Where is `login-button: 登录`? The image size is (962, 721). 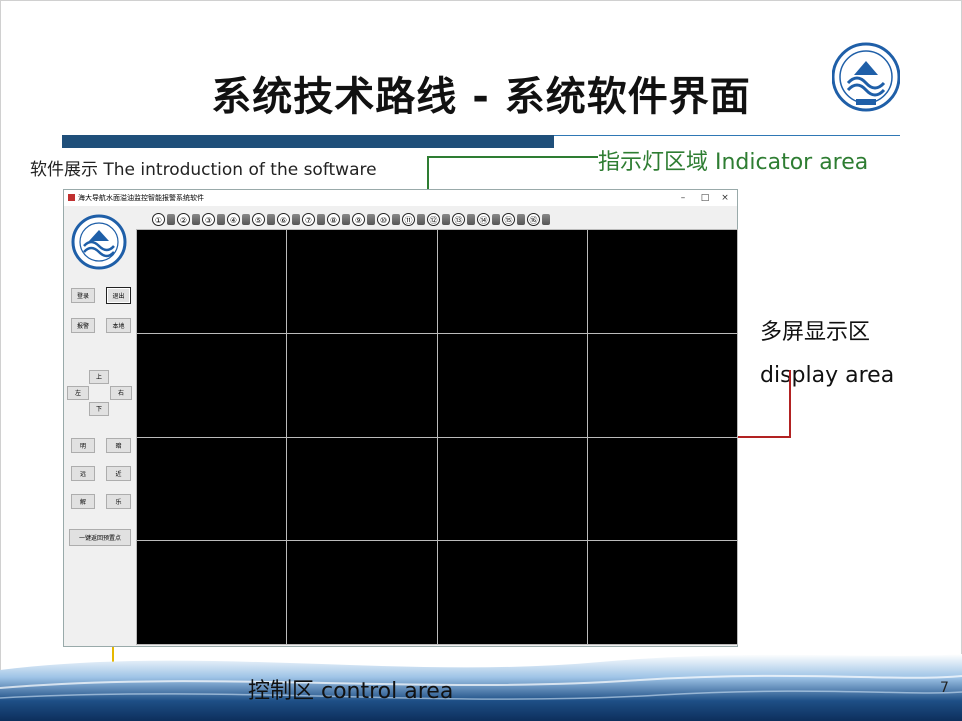 login-button: 登录 is located at coordinates (83, 295).